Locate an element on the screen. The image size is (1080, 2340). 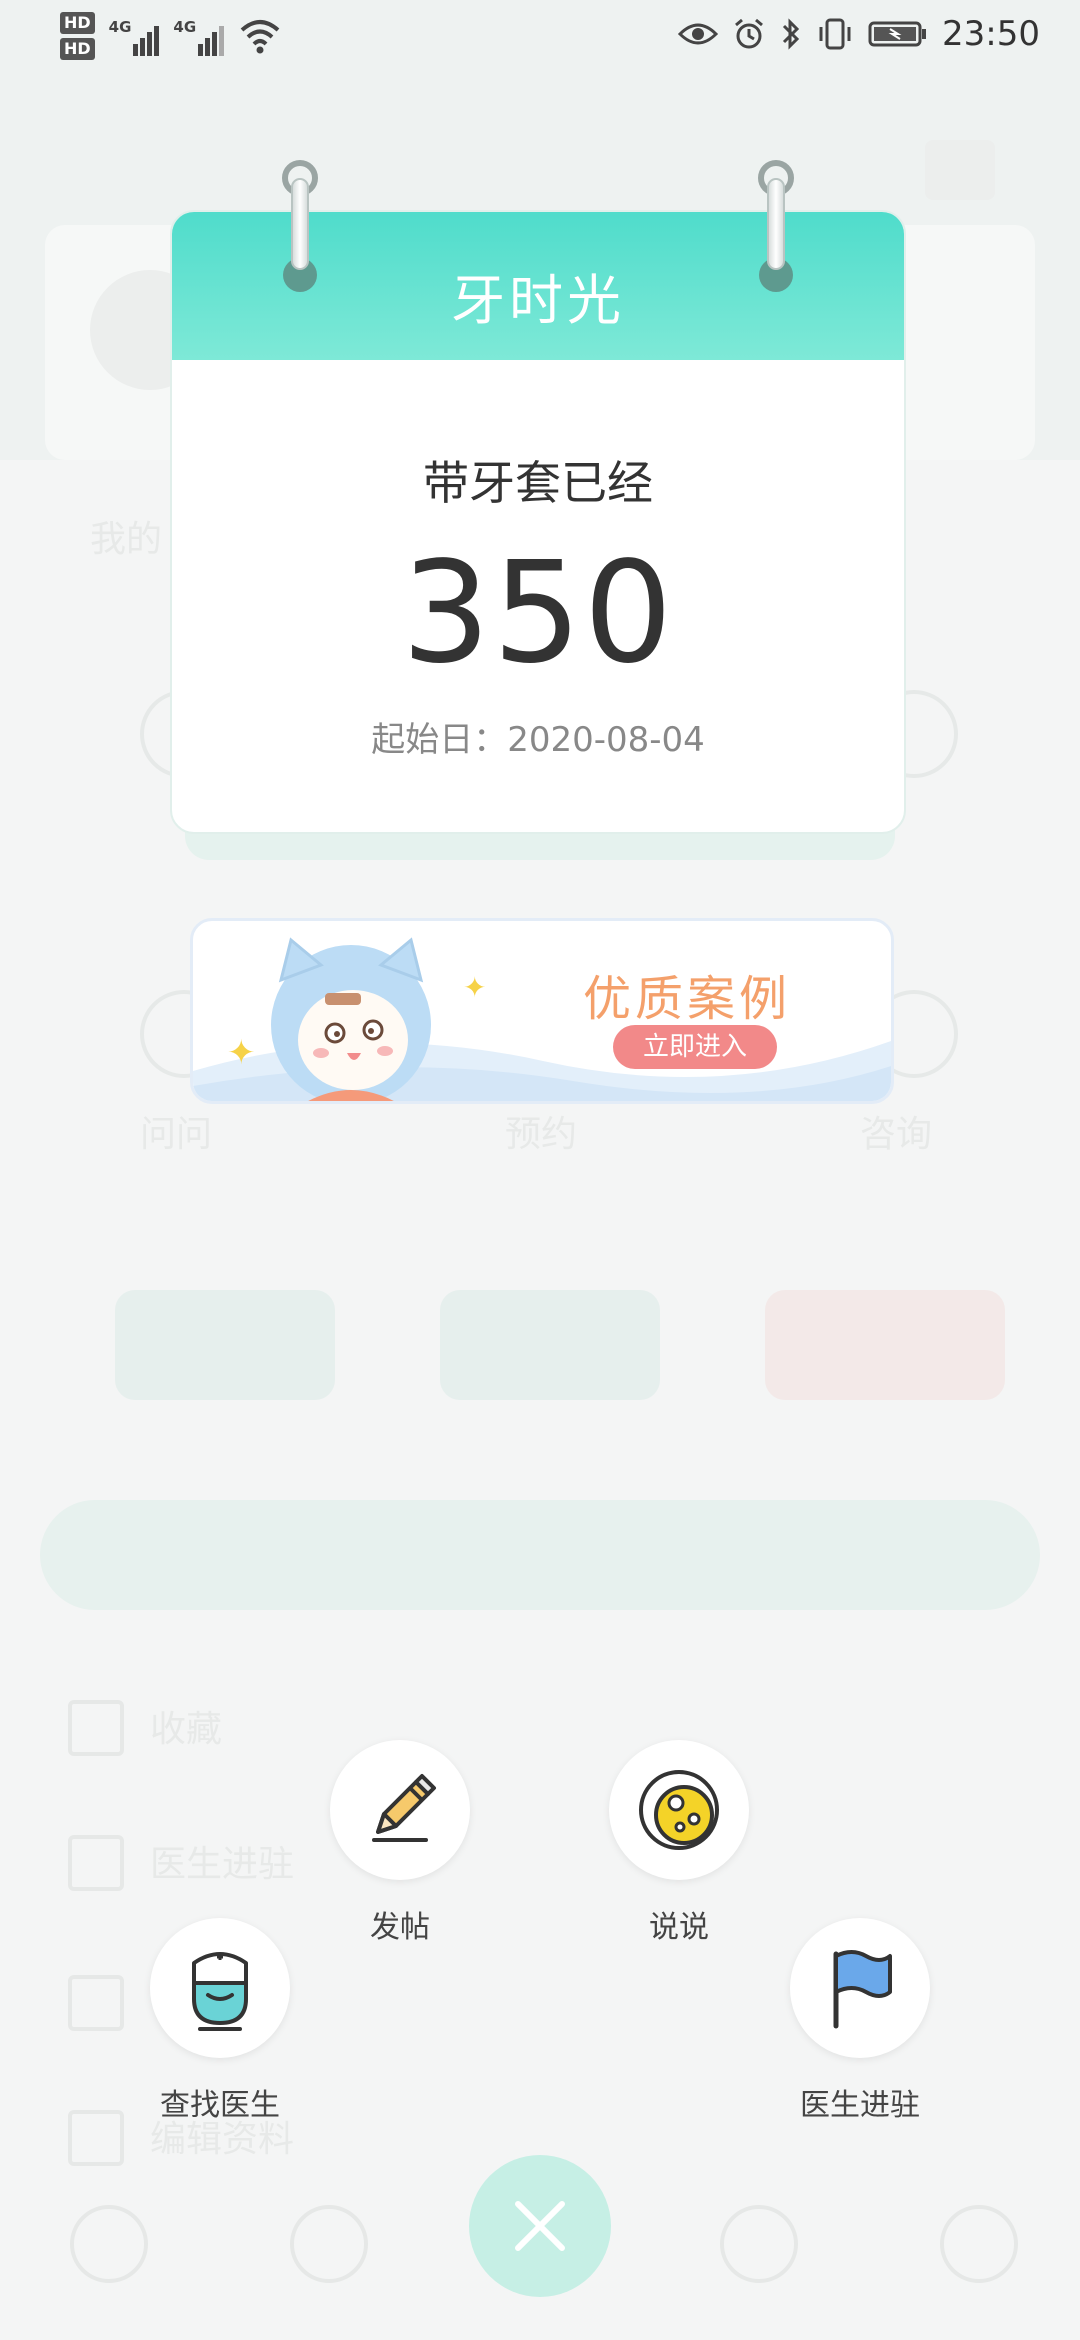
status-left: HD HD 4G 4G is located at coordinates (171, 36).